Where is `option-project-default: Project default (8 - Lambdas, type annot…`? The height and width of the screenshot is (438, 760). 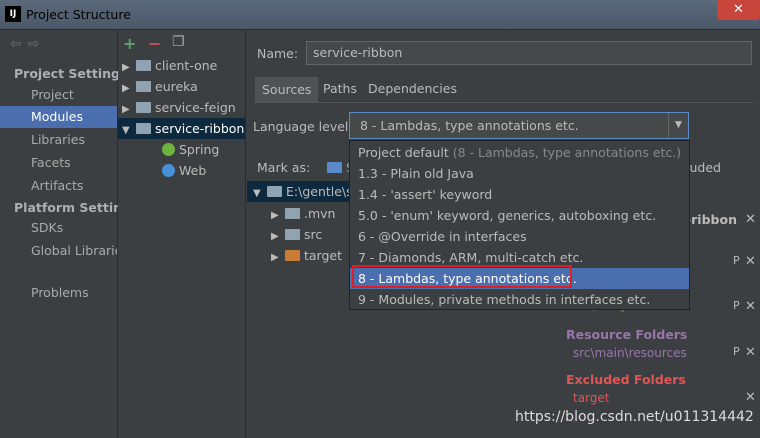 option-project-default: Project default (8 - Lambdas, type annot… is located at coordinates (519, 152).